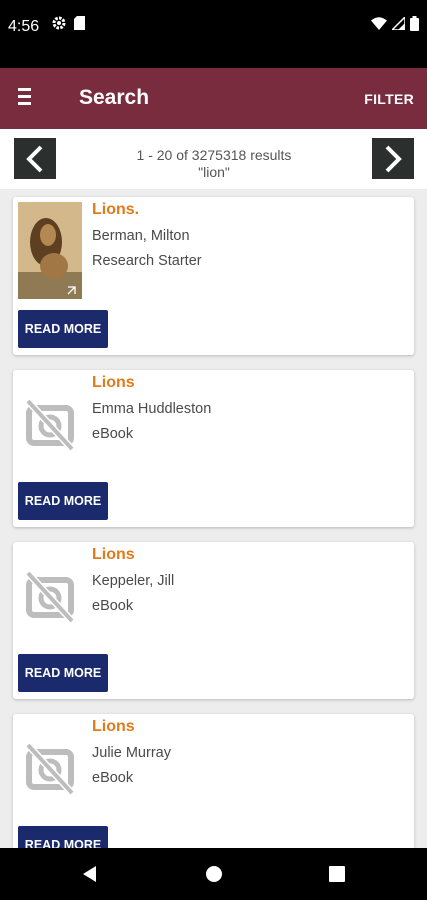 The height and width of the screenshot is (900, 427). What do you see at coordinates (213, 98) in the screenshot?
I see `app-bar: Search FILTER` at bounding box center [213, 98].